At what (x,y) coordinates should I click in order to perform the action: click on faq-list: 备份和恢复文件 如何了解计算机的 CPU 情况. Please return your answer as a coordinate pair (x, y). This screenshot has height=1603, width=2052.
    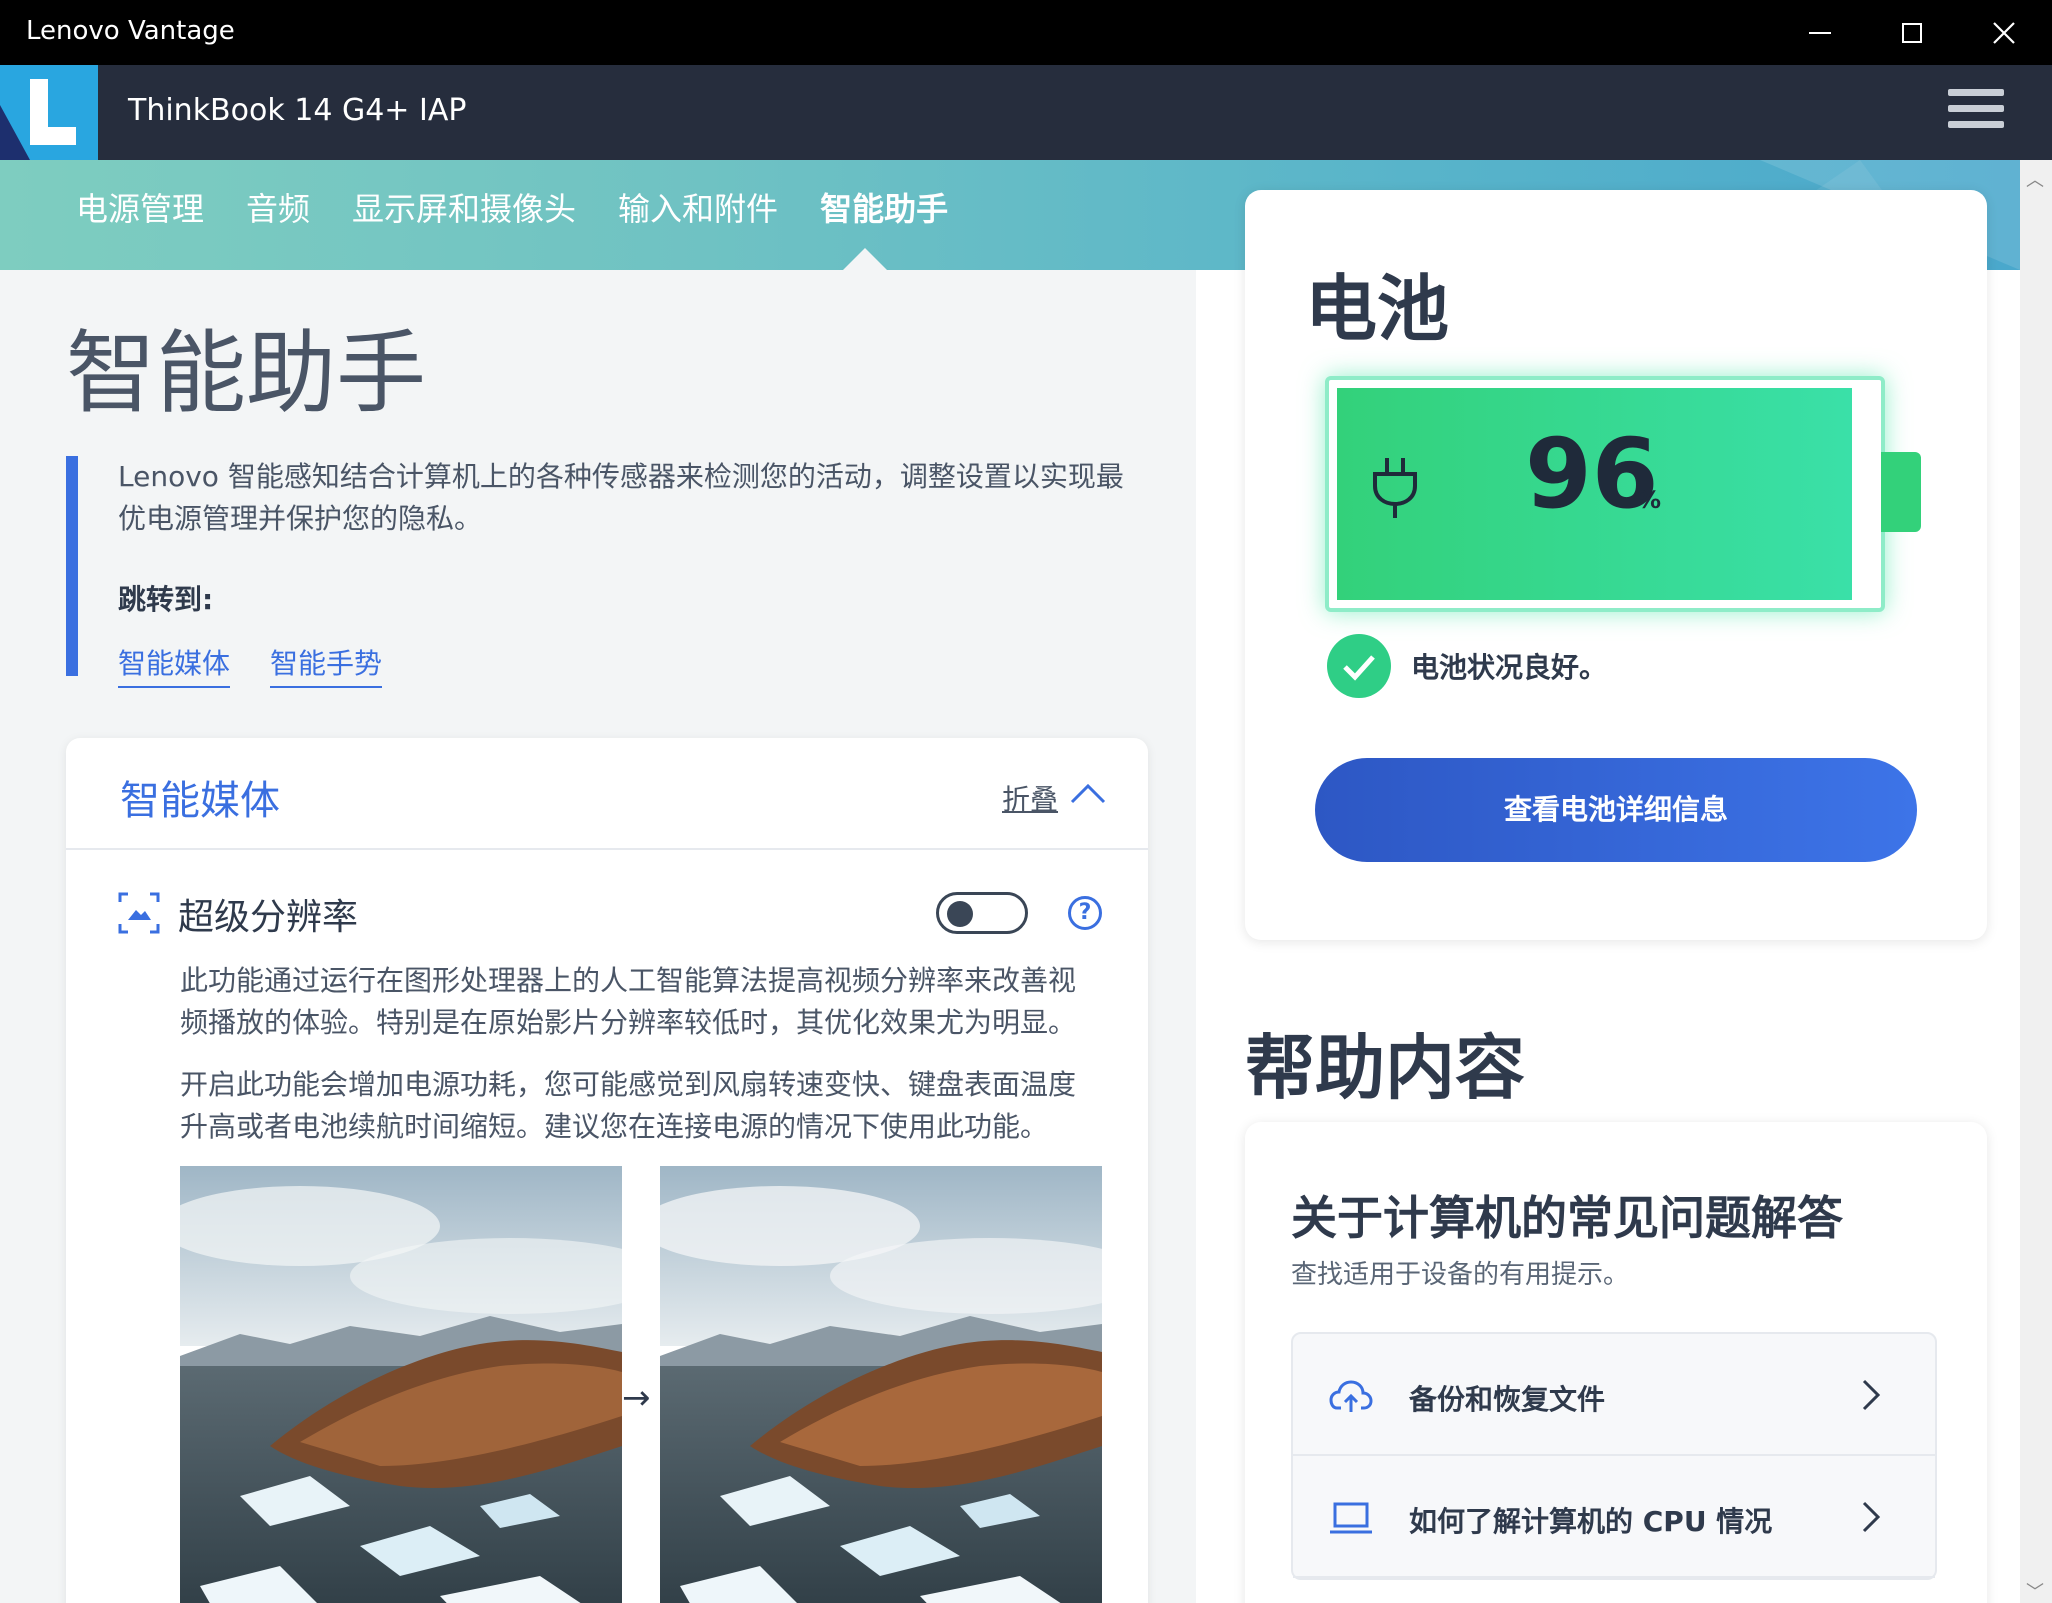
    Looking at the image, I should click on (1614, 1456).